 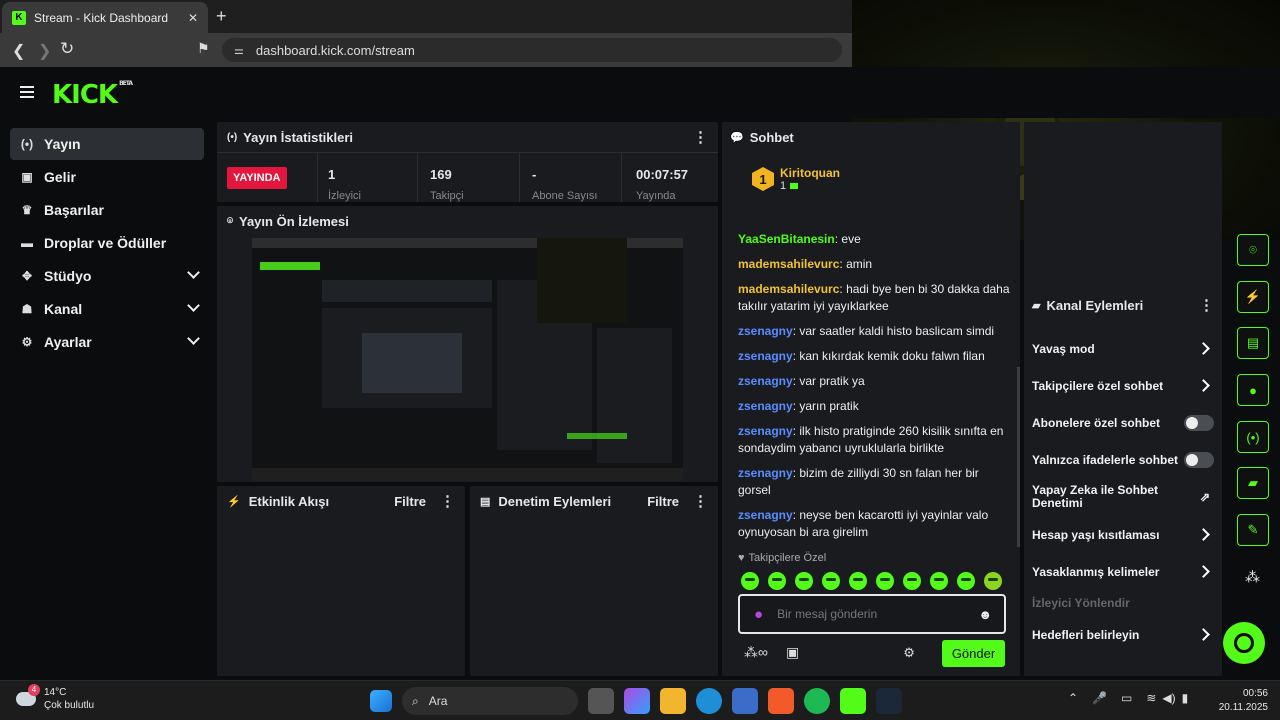 I want to click on bookmark-icon: ⚑, so click(x=203, y=48).